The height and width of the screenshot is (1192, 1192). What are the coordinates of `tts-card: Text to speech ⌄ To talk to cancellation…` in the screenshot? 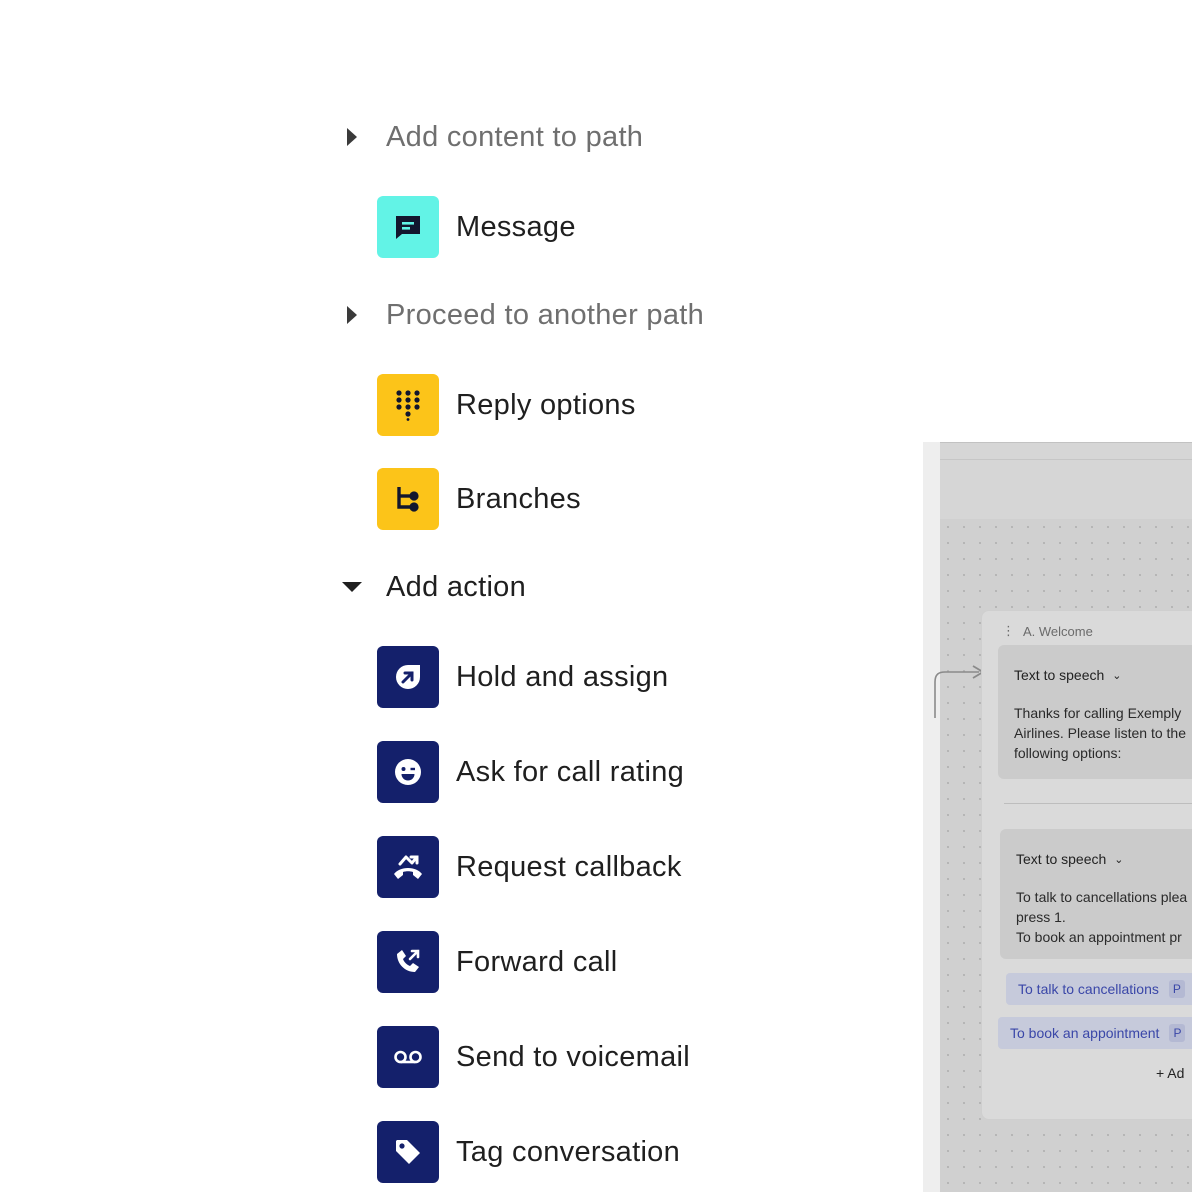 It's located at (1096, 894).